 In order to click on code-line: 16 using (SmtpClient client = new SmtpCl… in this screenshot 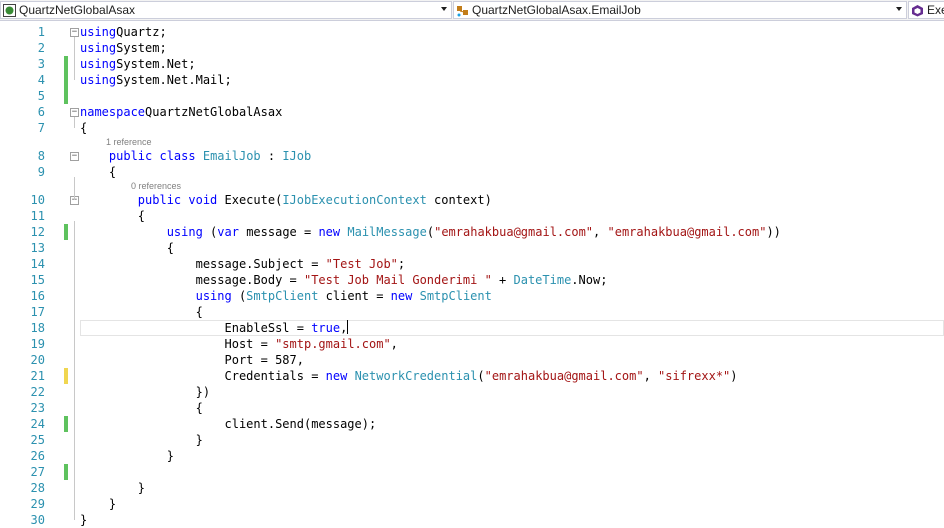, I will do `click(472, 296)`.